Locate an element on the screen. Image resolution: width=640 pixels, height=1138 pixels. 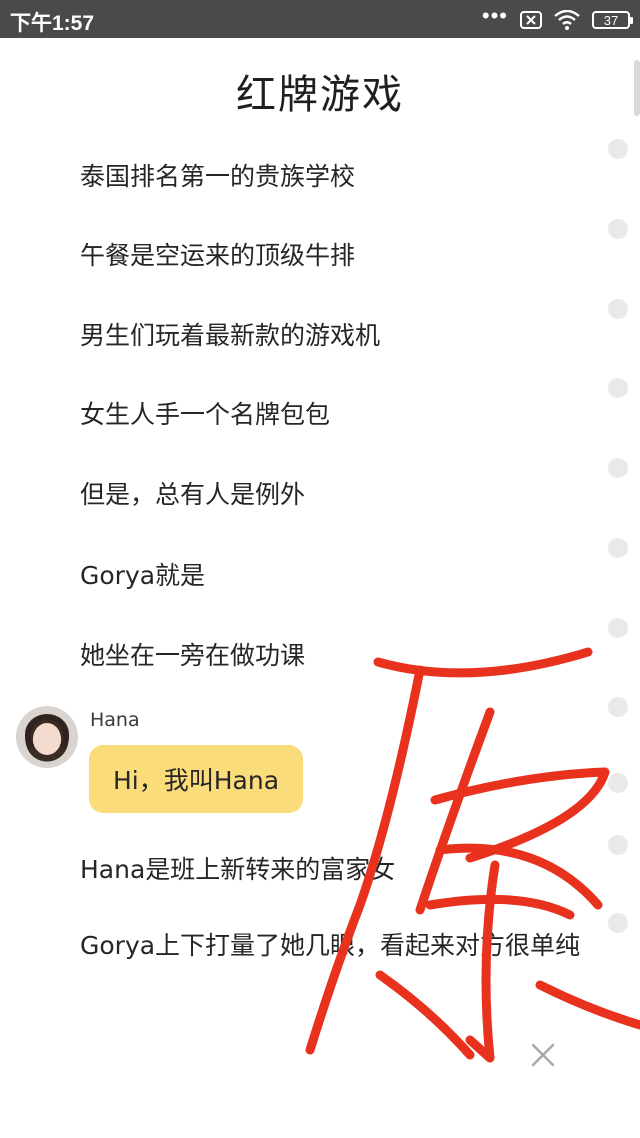
close-icon is located at coordinates (543, 1055).